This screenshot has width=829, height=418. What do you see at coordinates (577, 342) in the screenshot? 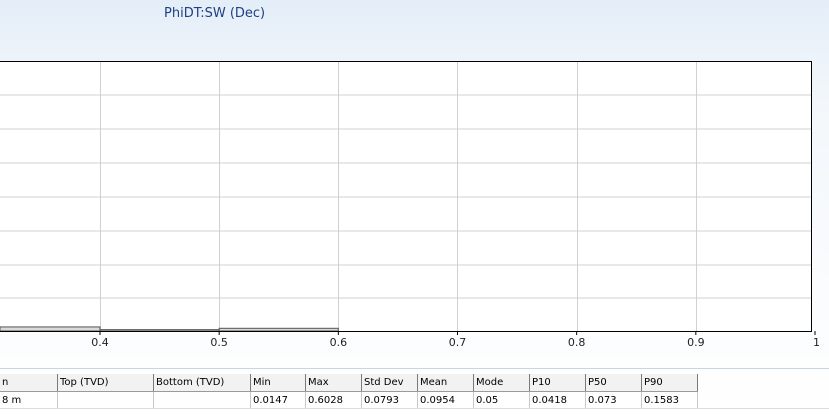
I see `x-tick-label: 0.8` at bounding box center [577, 342].